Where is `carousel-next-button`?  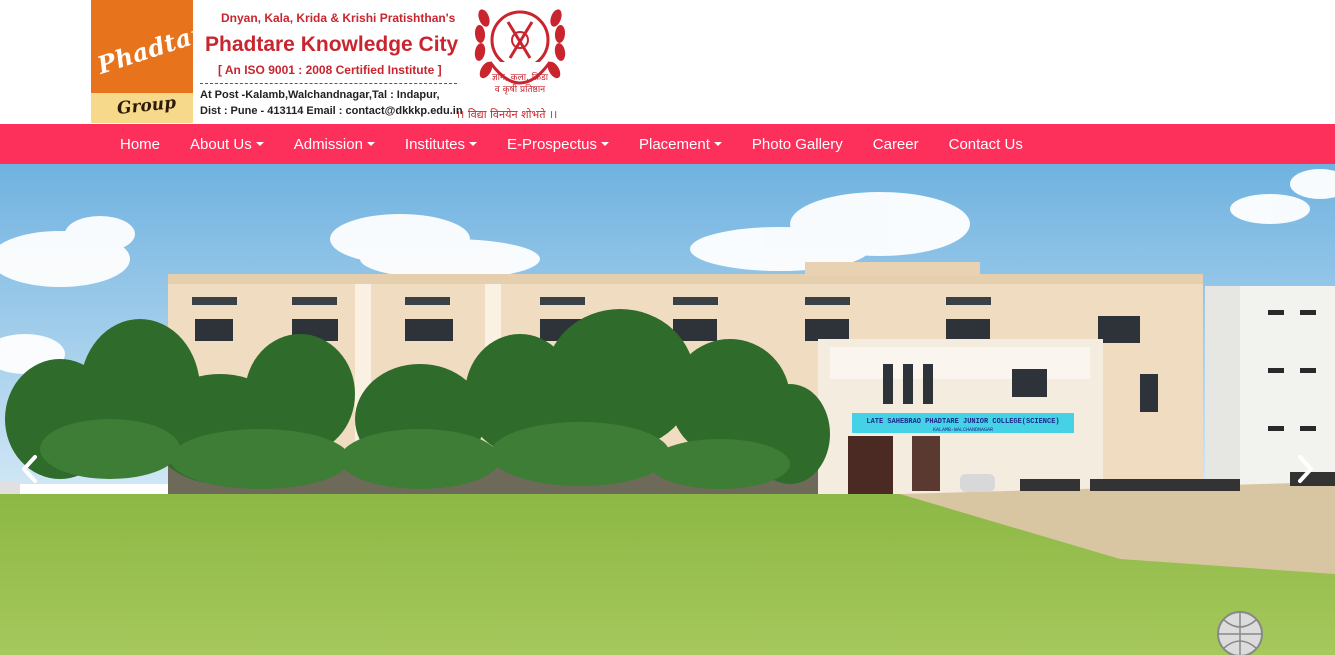 carousel-next-button is located at coordinates (1305, 469).